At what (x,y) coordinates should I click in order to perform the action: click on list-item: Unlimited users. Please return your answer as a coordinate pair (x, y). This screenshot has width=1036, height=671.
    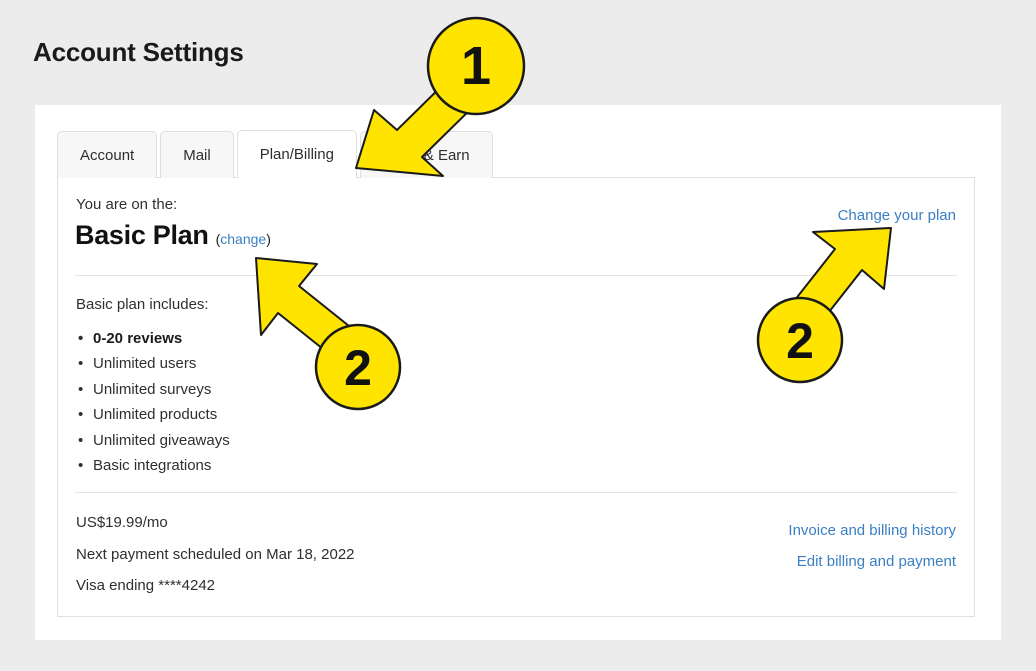
    Looking at the image, I should click on (153, 364).